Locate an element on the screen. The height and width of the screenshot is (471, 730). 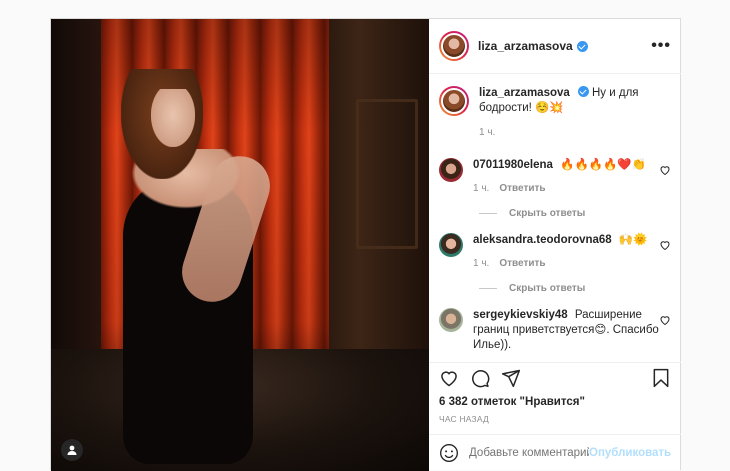
photo-door is located at coordinates (387, 174).